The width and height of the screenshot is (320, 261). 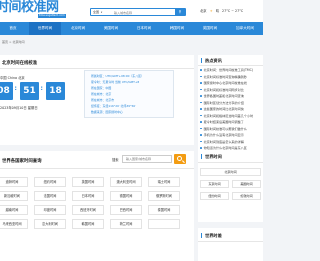 What do you see at coordinates (14, 224) in the screenshot?
I see `city-link: 马来西亚时间` at bounding box center [14, 224].